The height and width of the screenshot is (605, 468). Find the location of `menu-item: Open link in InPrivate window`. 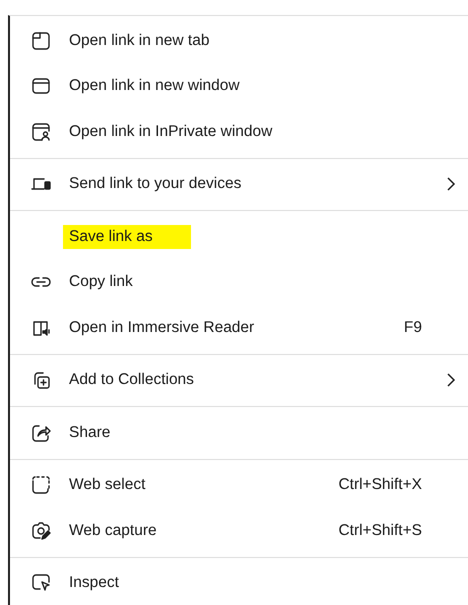

menu-item: Open link in InPrivate window is located at coordinates (239, 131).